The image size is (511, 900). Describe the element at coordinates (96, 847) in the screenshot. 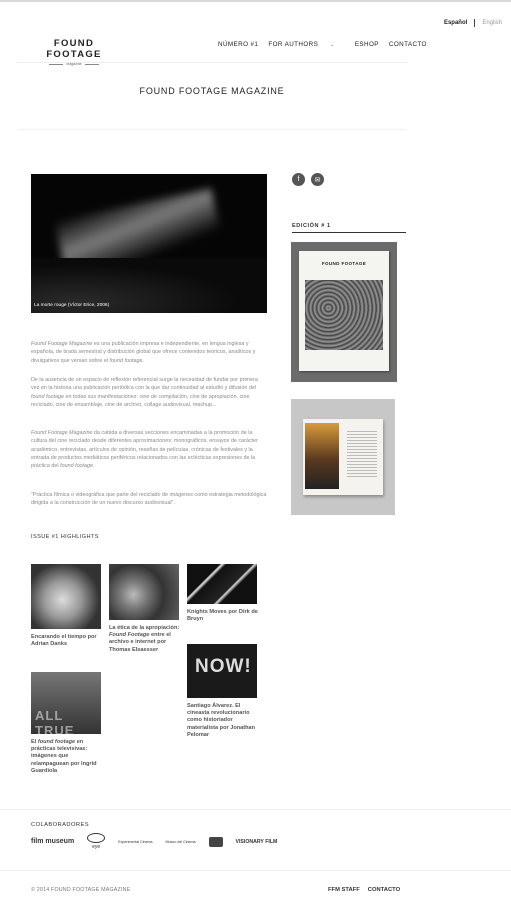

I see `eye-logo-label: eye` at that location.